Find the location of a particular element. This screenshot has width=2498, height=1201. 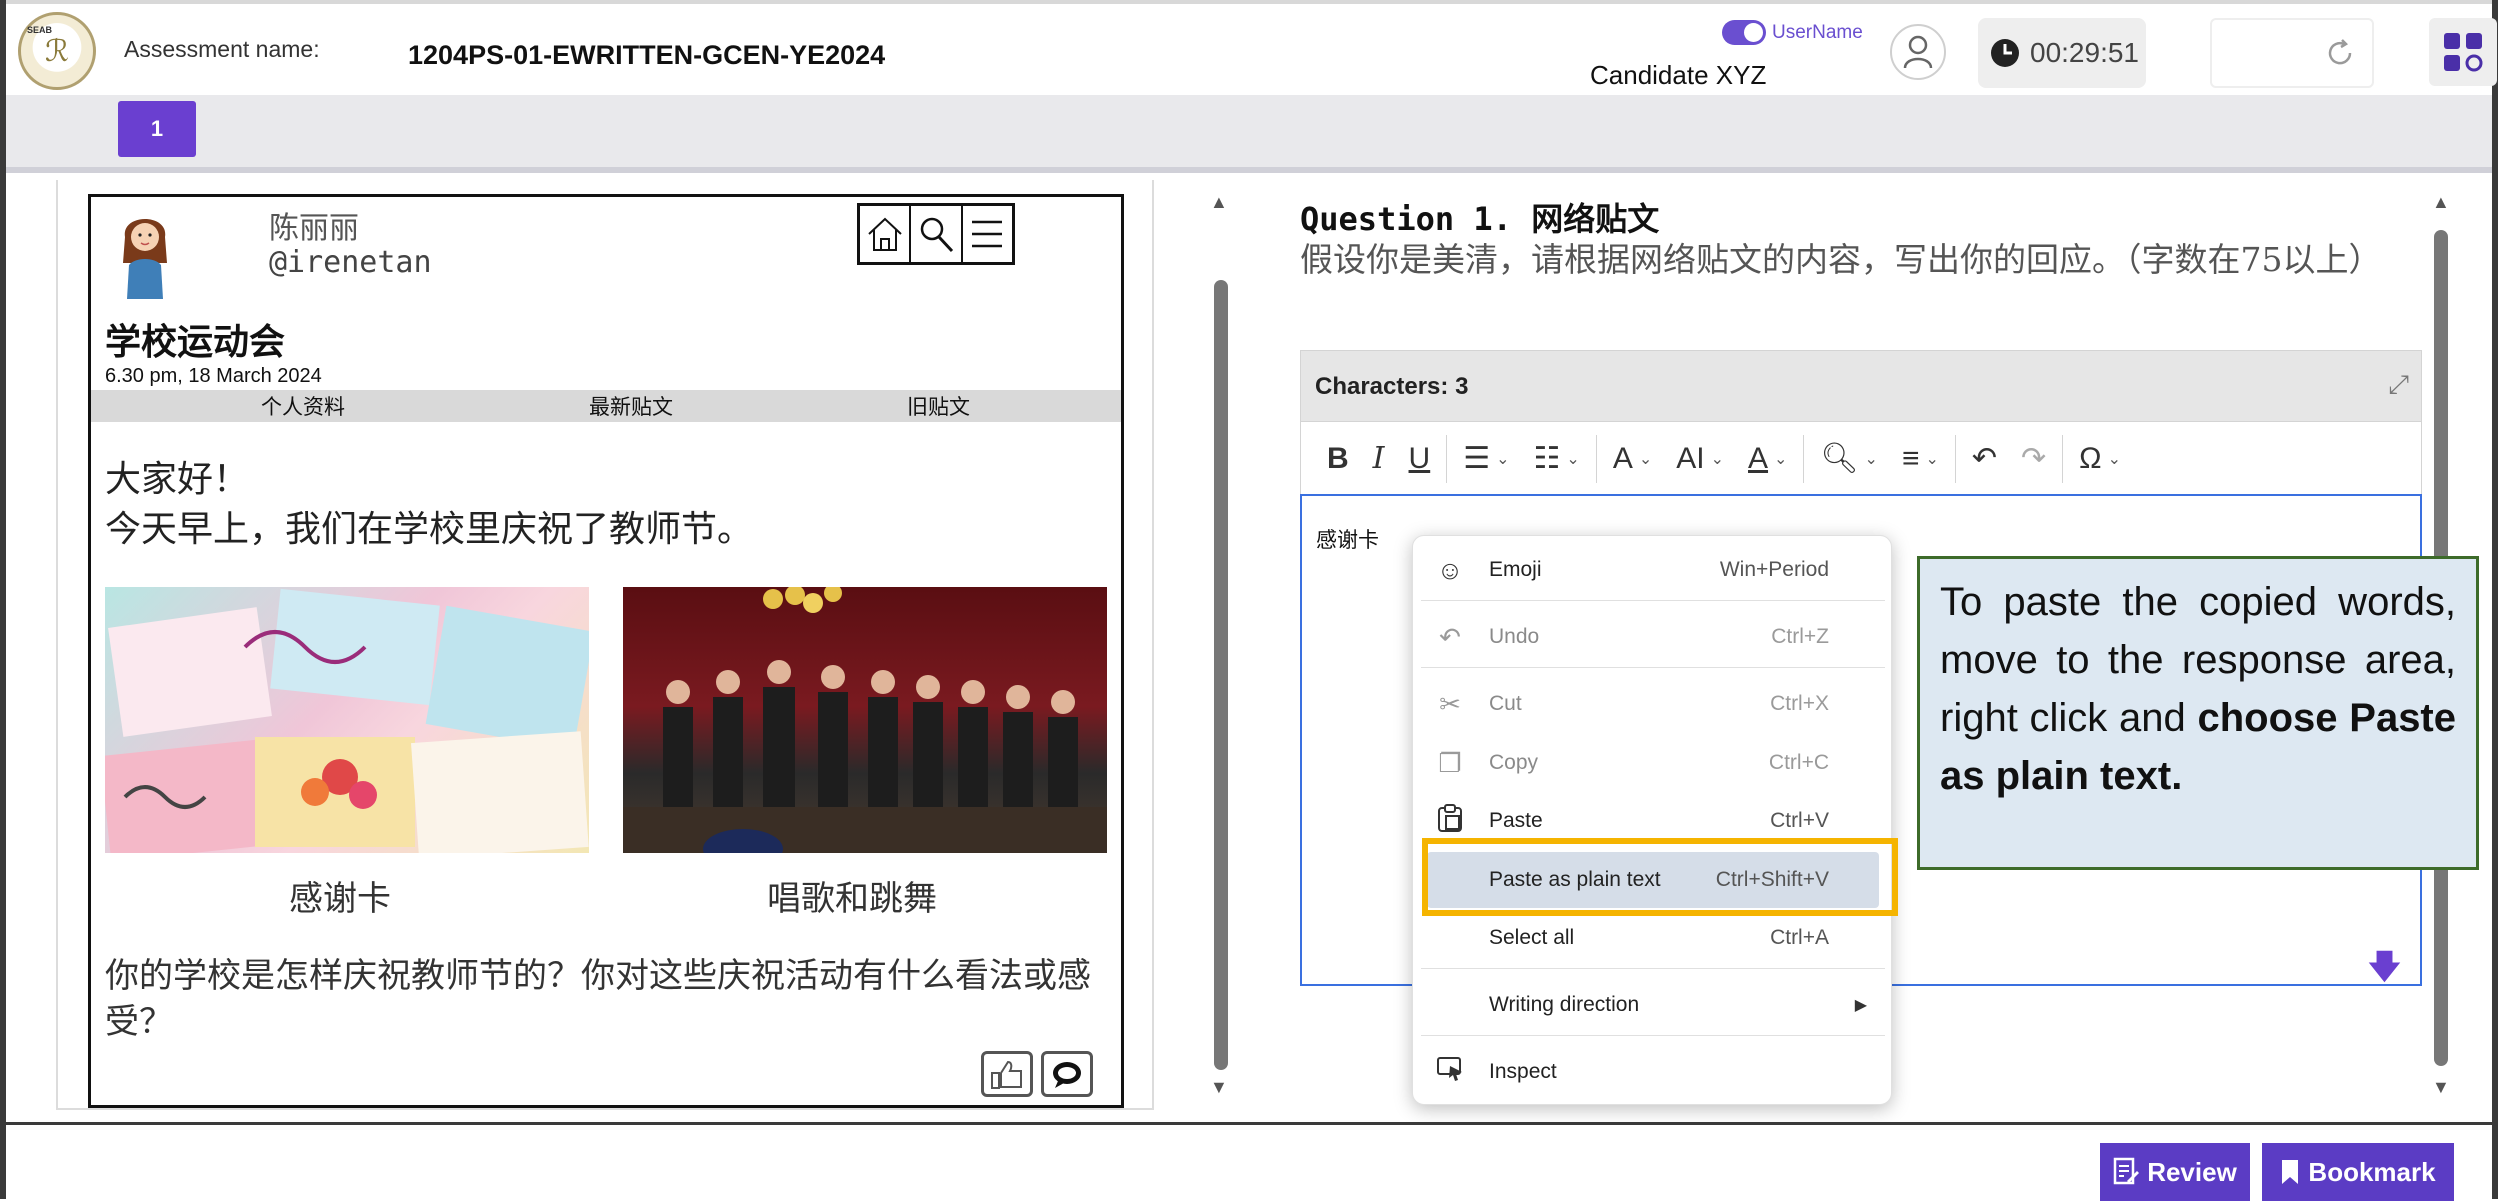

post-author: 陈丽丽 is located at coordinates (314, 228).